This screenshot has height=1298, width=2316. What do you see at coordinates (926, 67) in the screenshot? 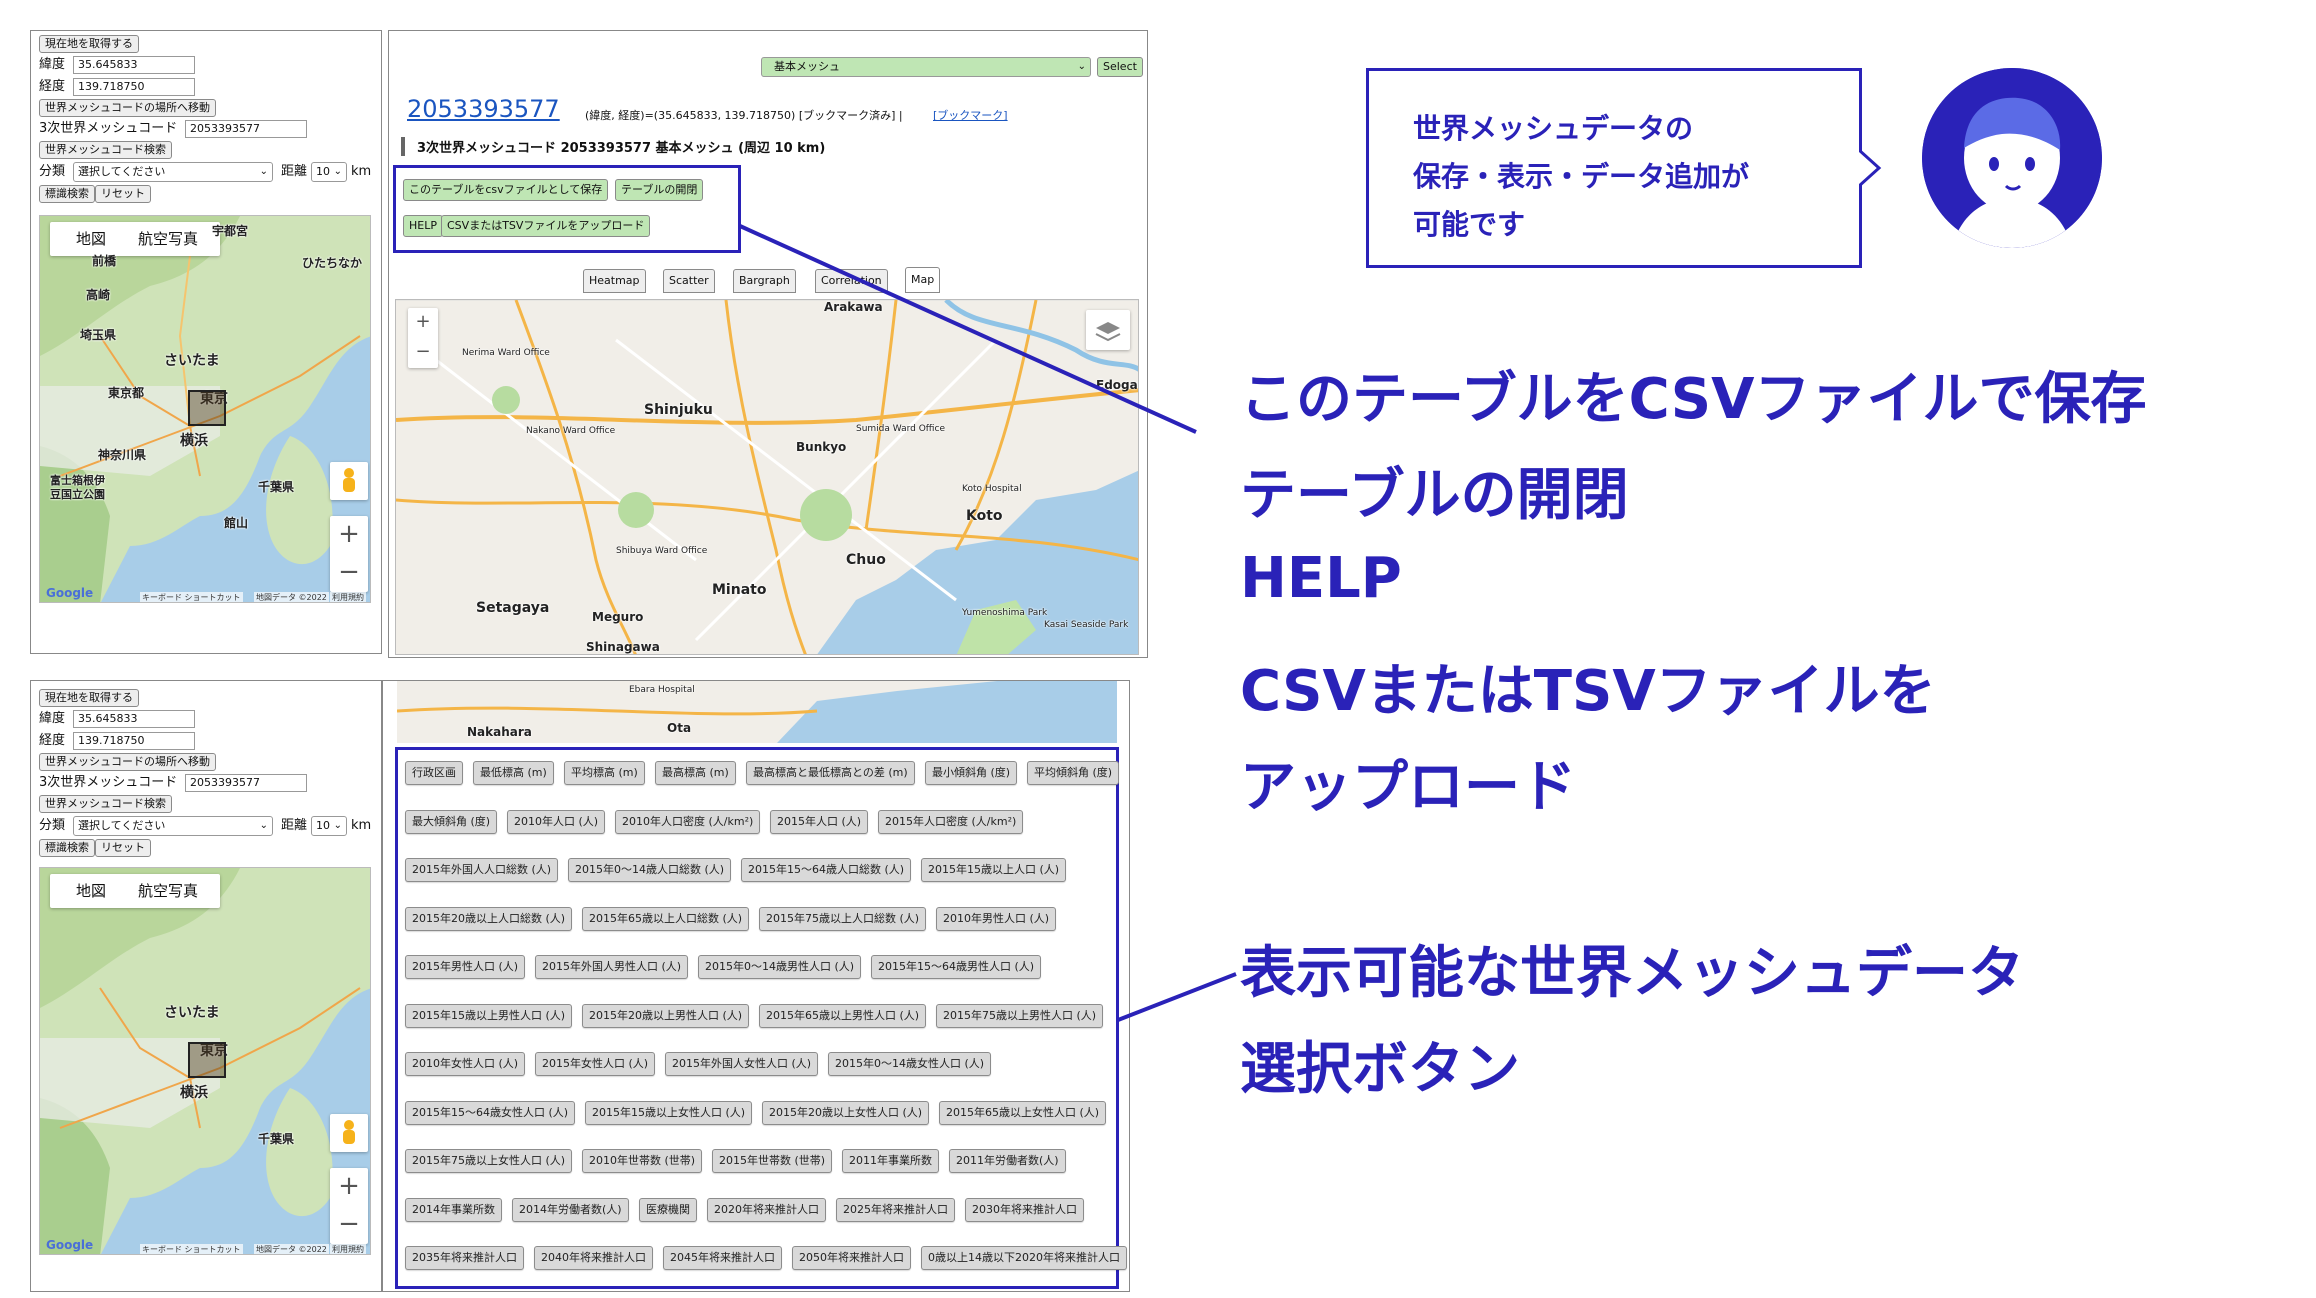
I see `mesh-type-select: 基本メッシュ ⌄` at bounding box center [926, 67].